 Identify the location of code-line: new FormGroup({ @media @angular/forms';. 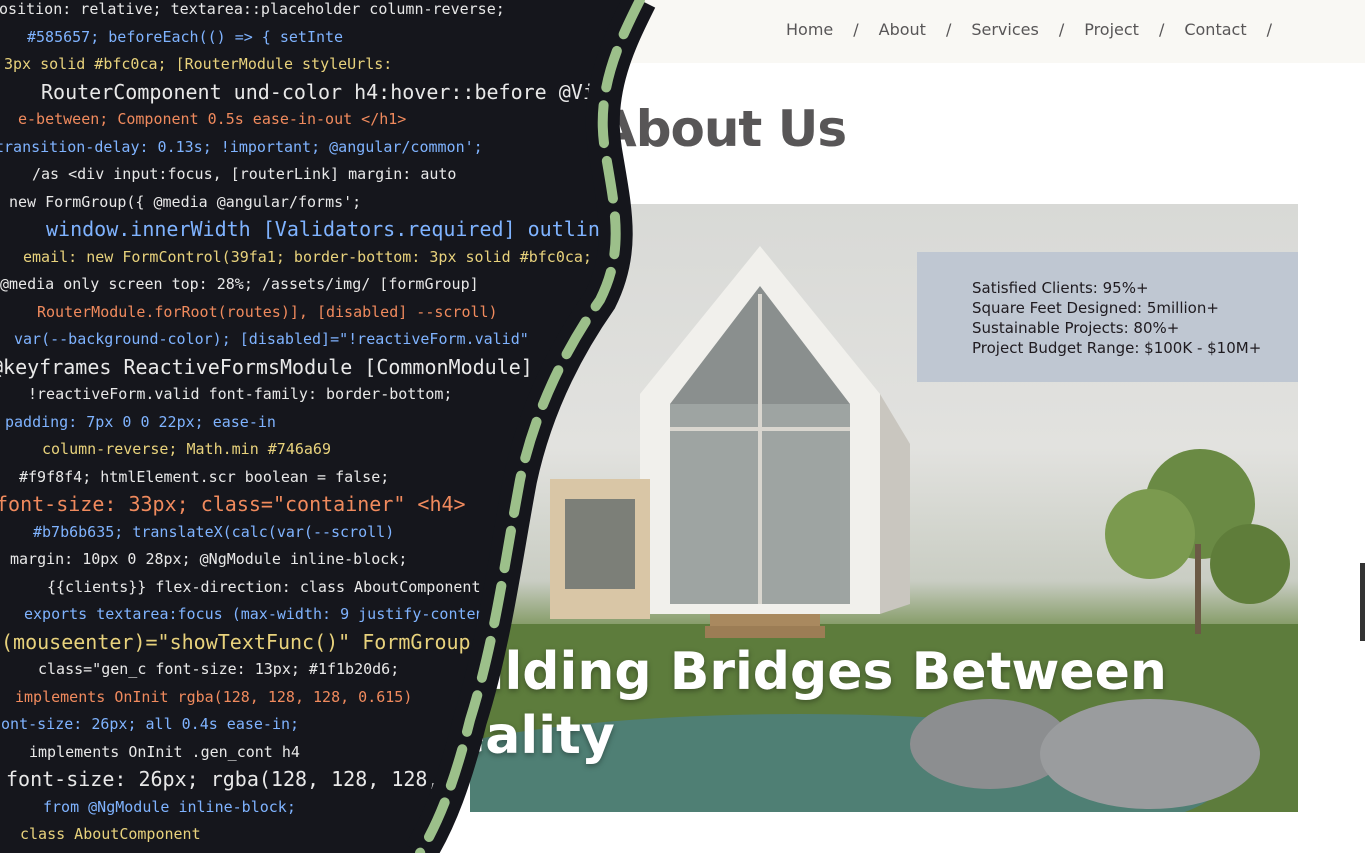
(185, 201).